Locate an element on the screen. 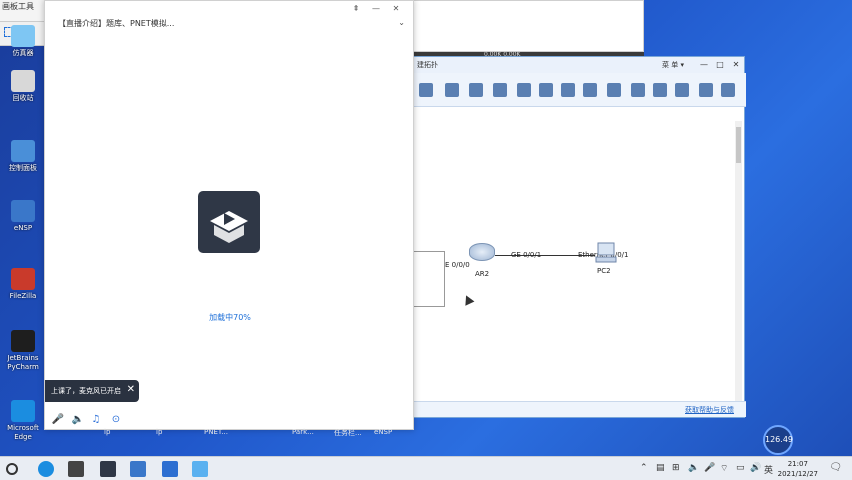 This screenshot has width=852, height=480. desktop-icon-label: JetBrains PyCharm is located at coordinates (23, 362).